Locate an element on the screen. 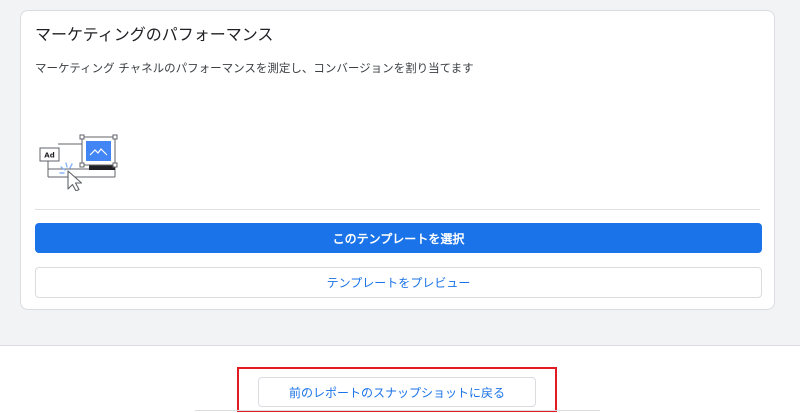 The height and width of the screenshot is (413, 800). click-burst-icon is located at coordinates (66, 168).